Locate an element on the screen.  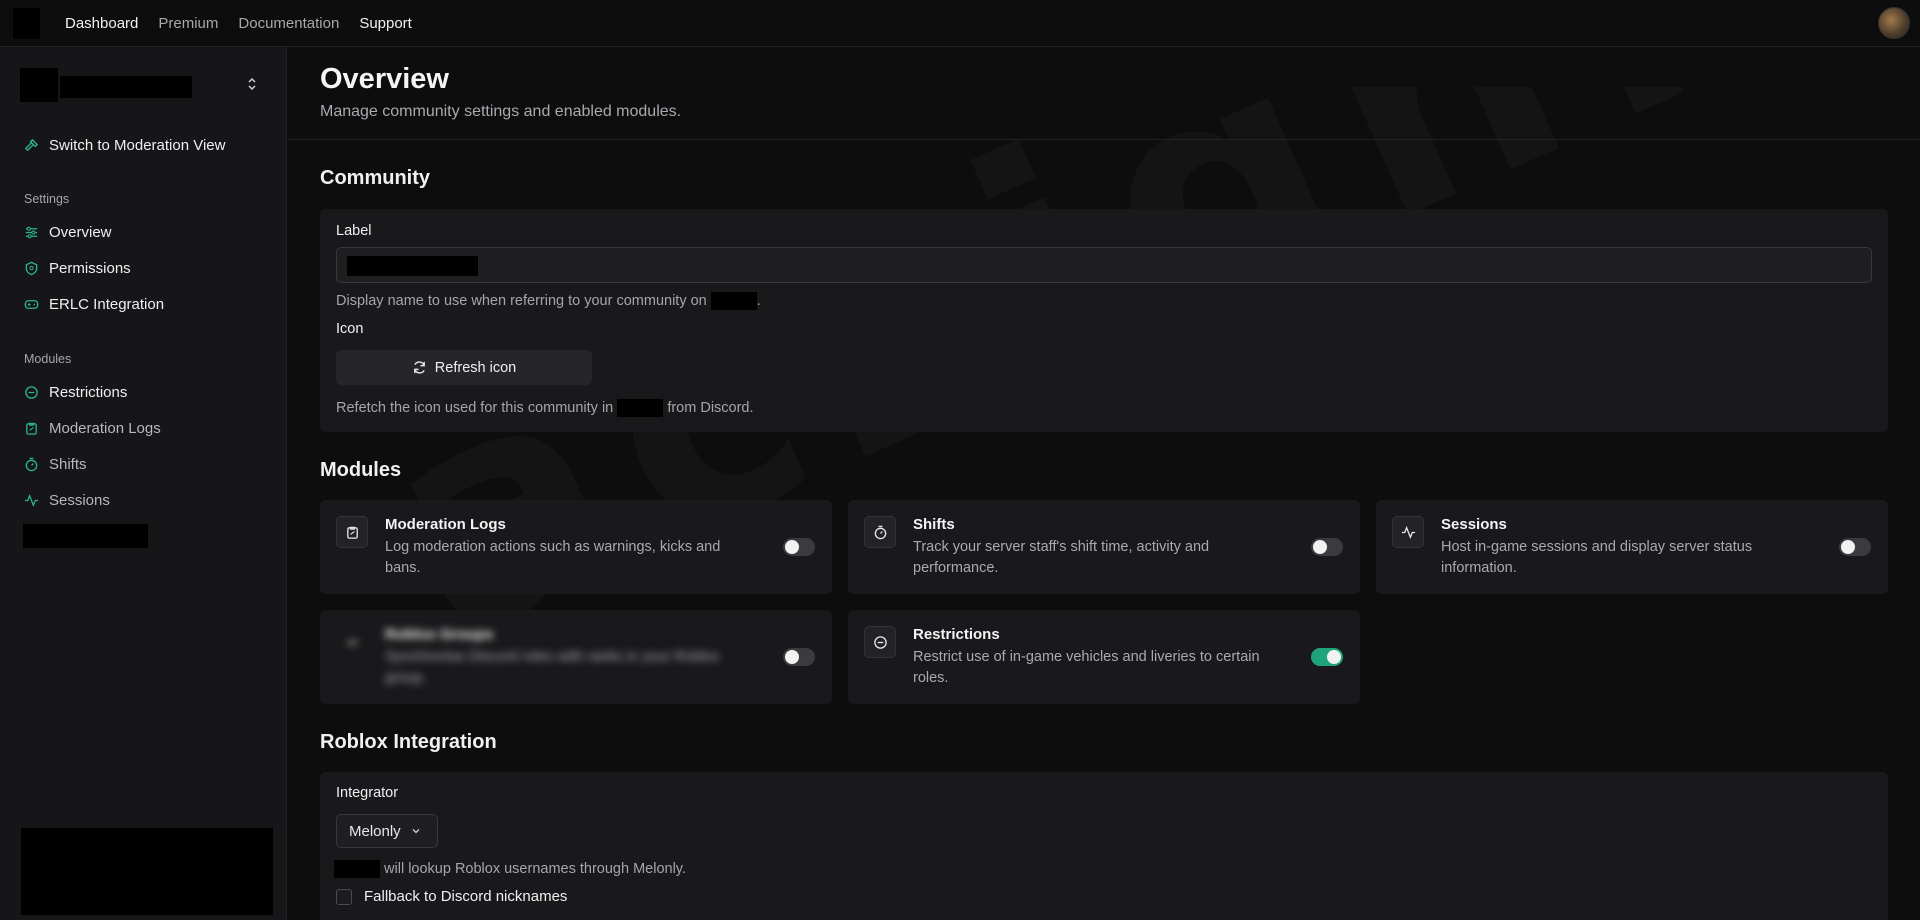
sidebar-item-label: ERLC Integration is located at coordinates (107, 304).